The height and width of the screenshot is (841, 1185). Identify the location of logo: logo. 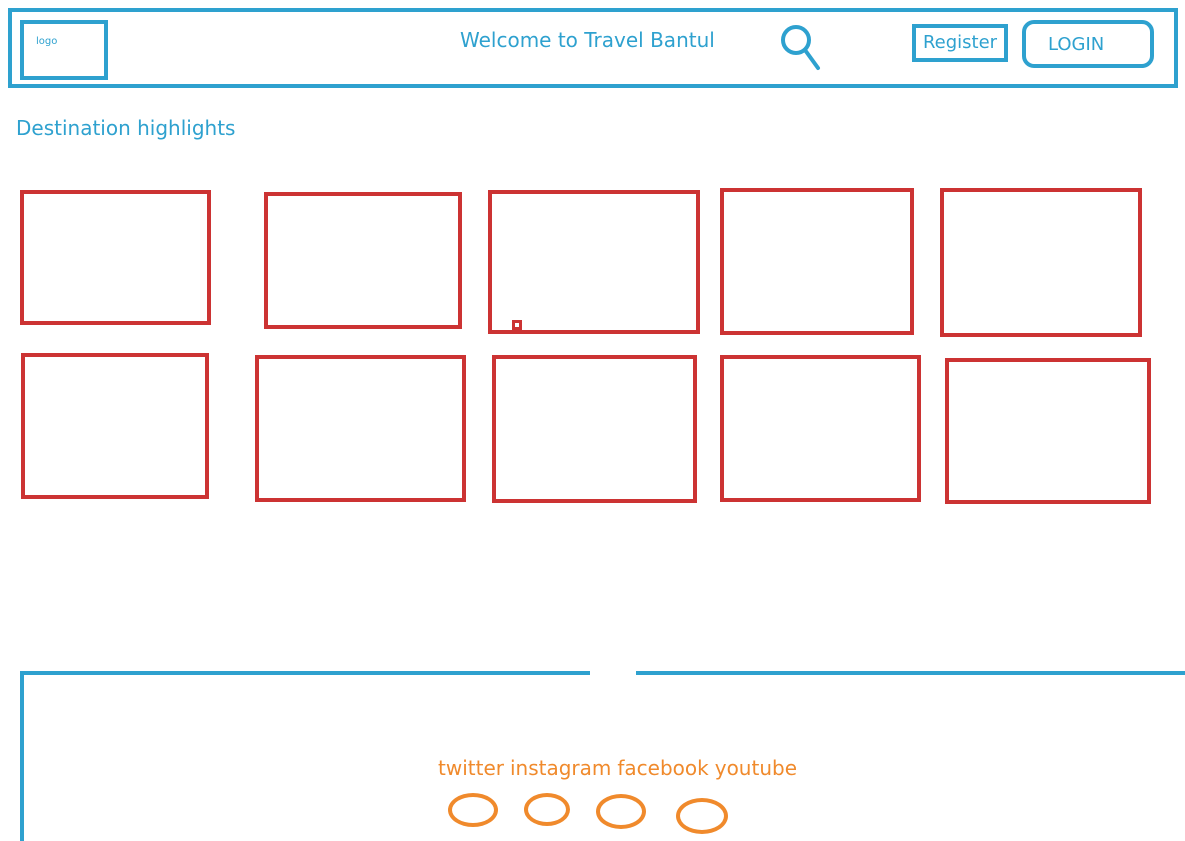
(64, 50).